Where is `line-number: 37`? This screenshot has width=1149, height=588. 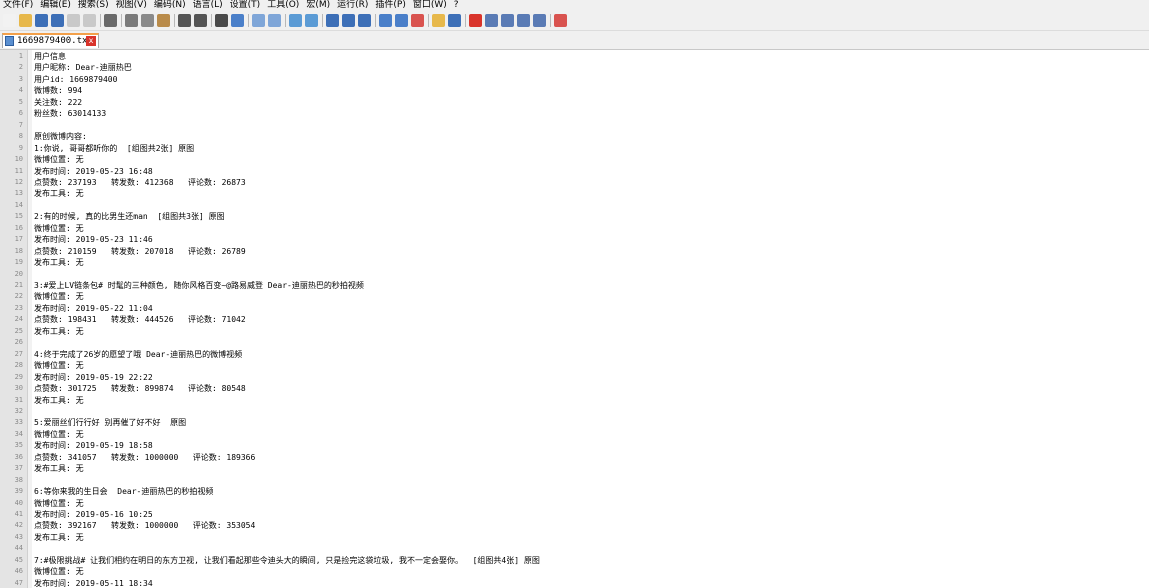
line-number: 37 is located at coordinates (18, 468).